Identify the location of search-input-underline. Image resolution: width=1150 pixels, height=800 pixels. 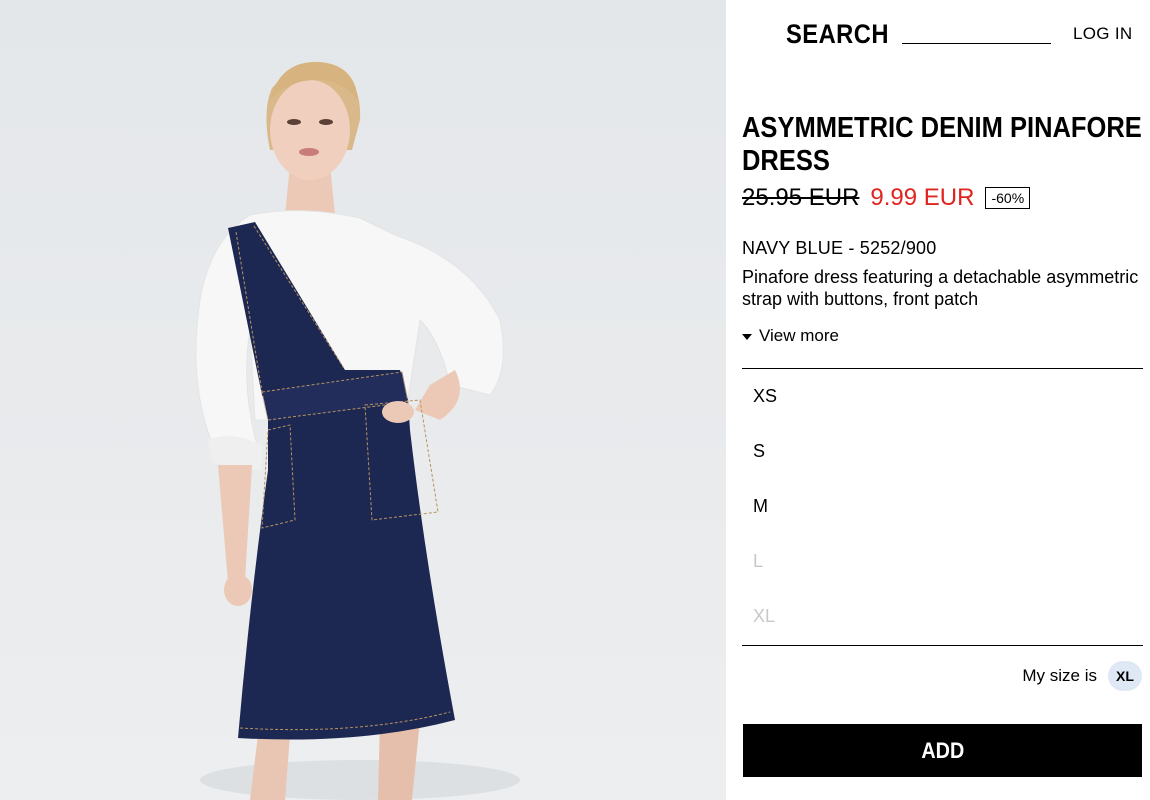
(976, 43).